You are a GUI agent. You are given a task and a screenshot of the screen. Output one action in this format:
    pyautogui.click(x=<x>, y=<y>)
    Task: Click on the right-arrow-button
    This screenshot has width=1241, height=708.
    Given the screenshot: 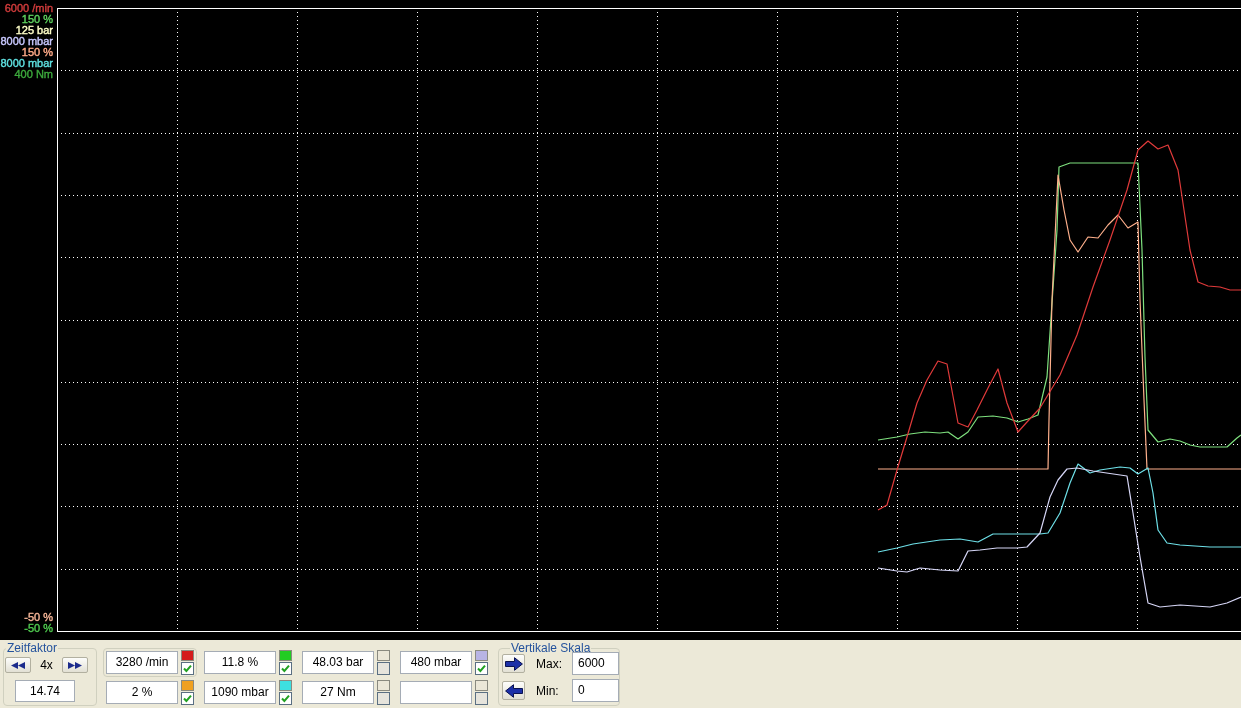 What is the action you would take?
    pyautogui.click(x=513, y=663)
    